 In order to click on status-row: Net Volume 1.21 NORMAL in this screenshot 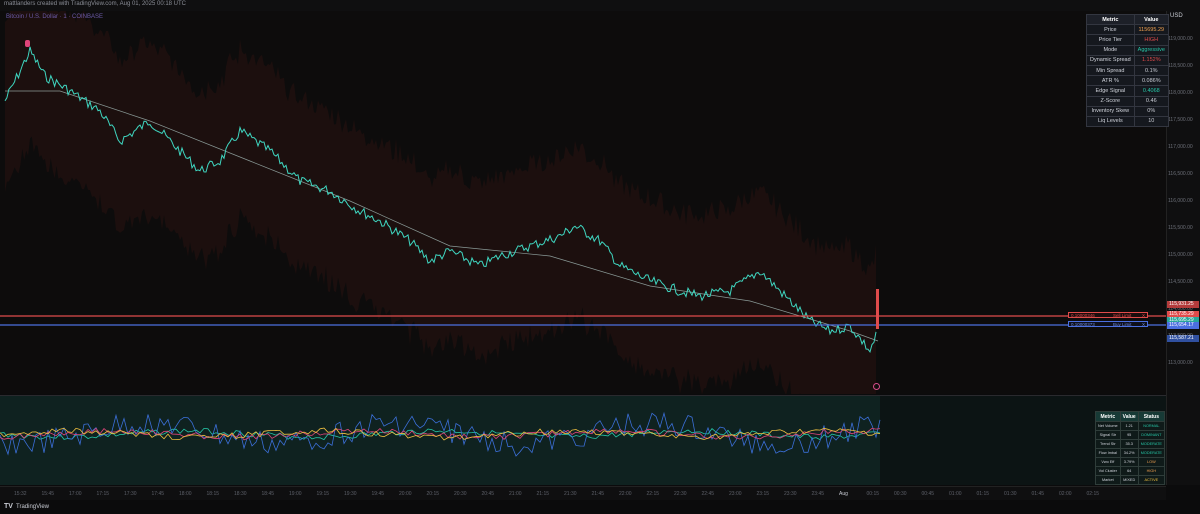, I will do `click(1130, 426)`.